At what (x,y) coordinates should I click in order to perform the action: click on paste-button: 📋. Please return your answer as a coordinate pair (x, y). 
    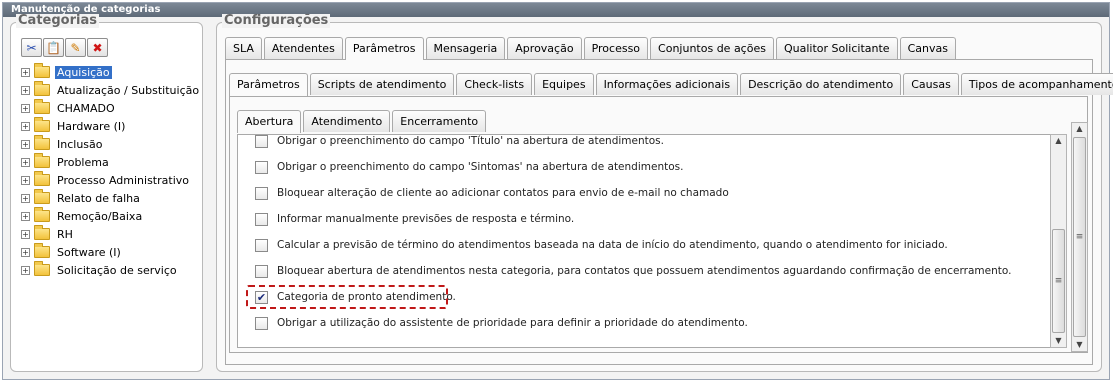
    Looking at the image, I should click on (53, 47).